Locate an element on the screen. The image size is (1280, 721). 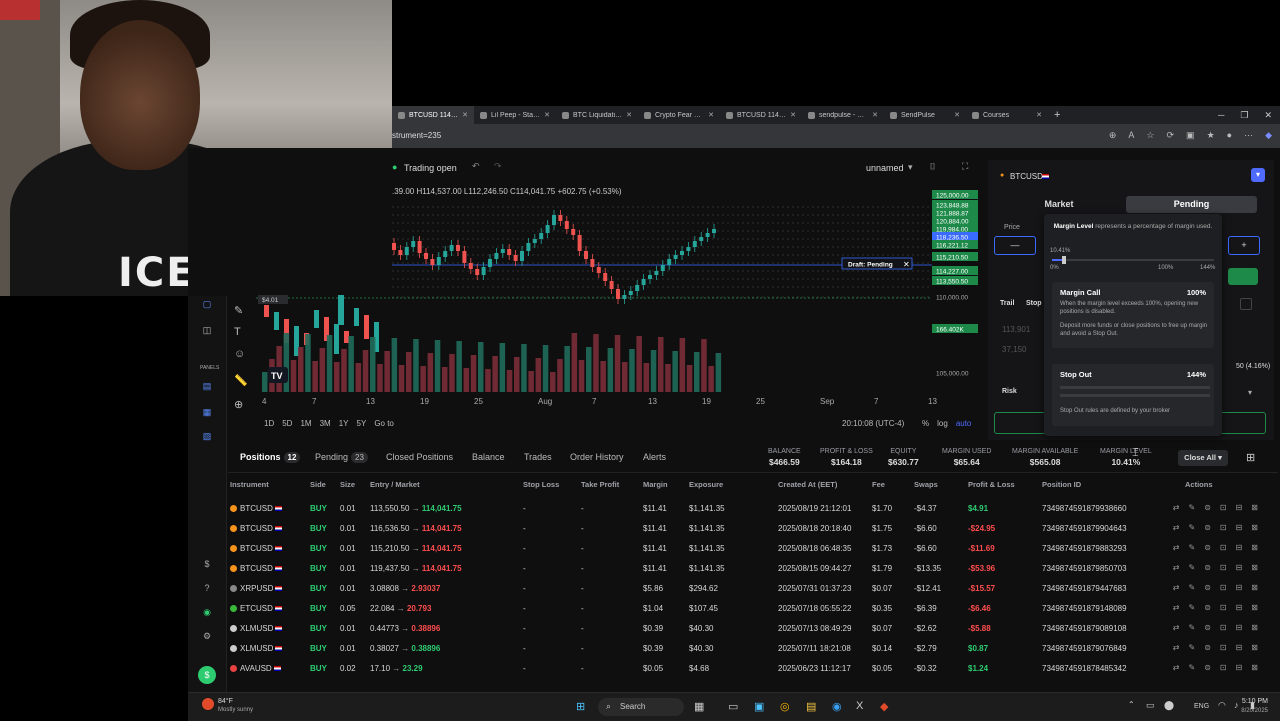
clock-time: 5:10 PM is located at coordinates (1255, 701).